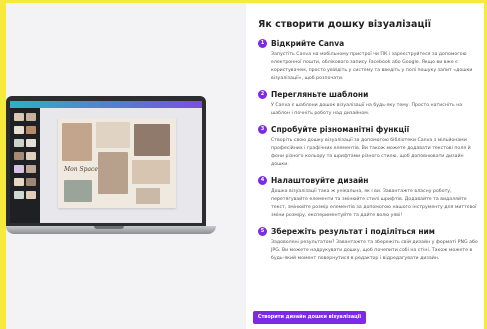  I want to click on step-number-badge: 4, so click(262, 180).